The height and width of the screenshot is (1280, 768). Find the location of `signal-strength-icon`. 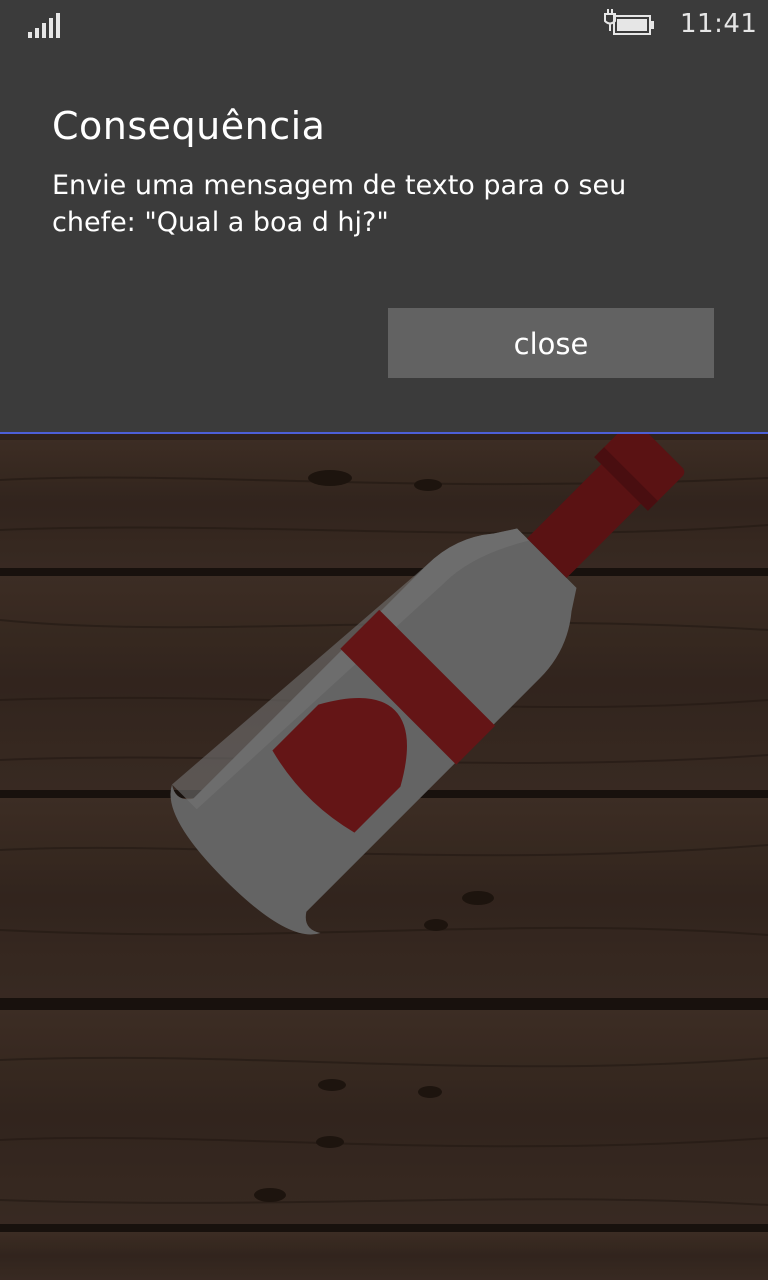

signal-strength-icon is located at coordinates (45, 25).